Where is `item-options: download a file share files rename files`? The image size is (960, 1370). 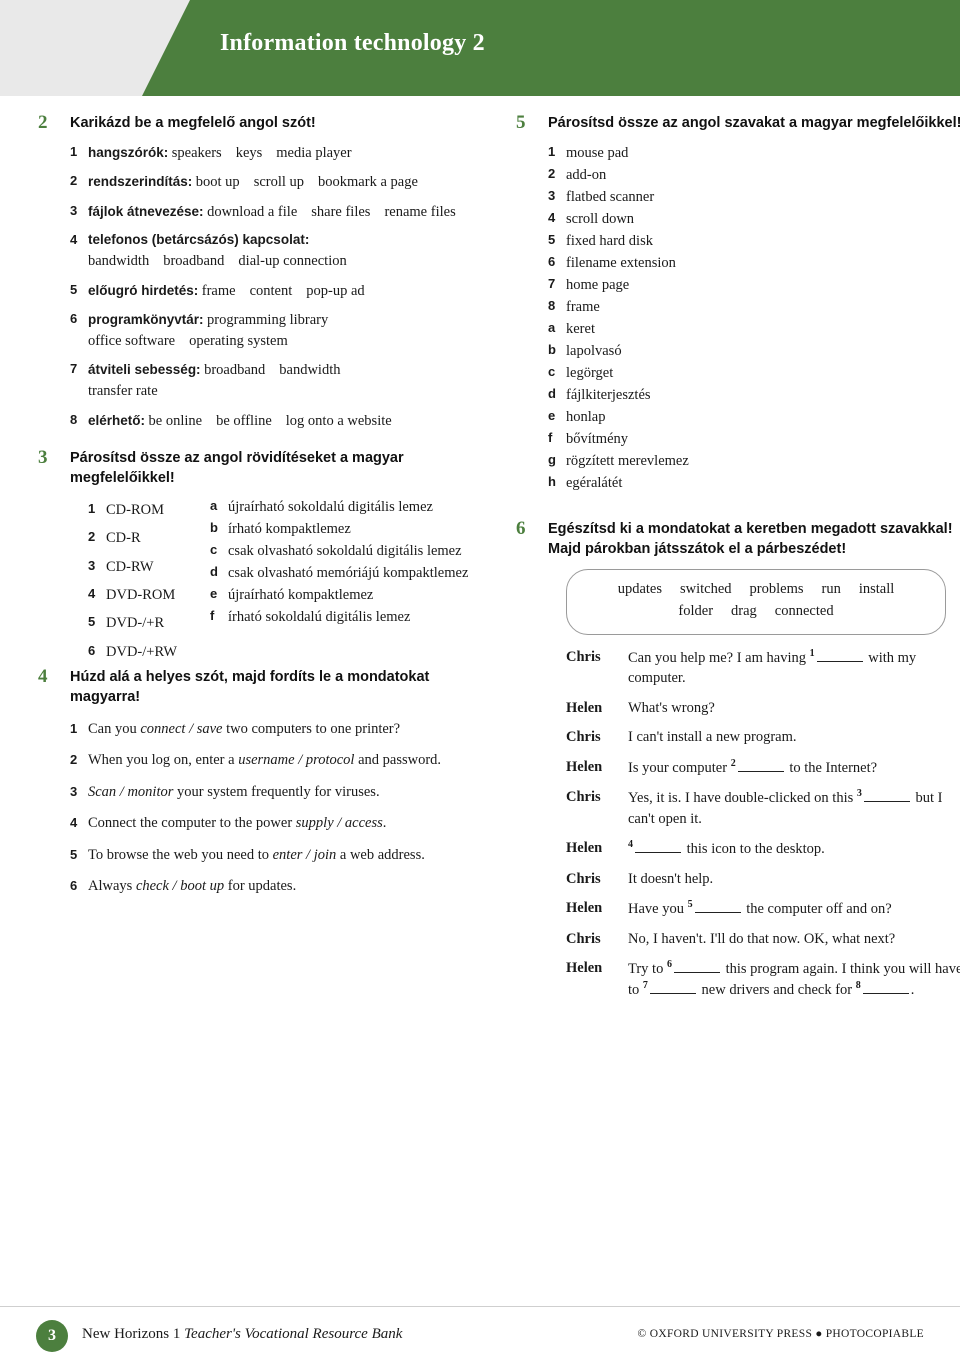
item-options: download a file share files rename files is located at coordinates (338, 212).